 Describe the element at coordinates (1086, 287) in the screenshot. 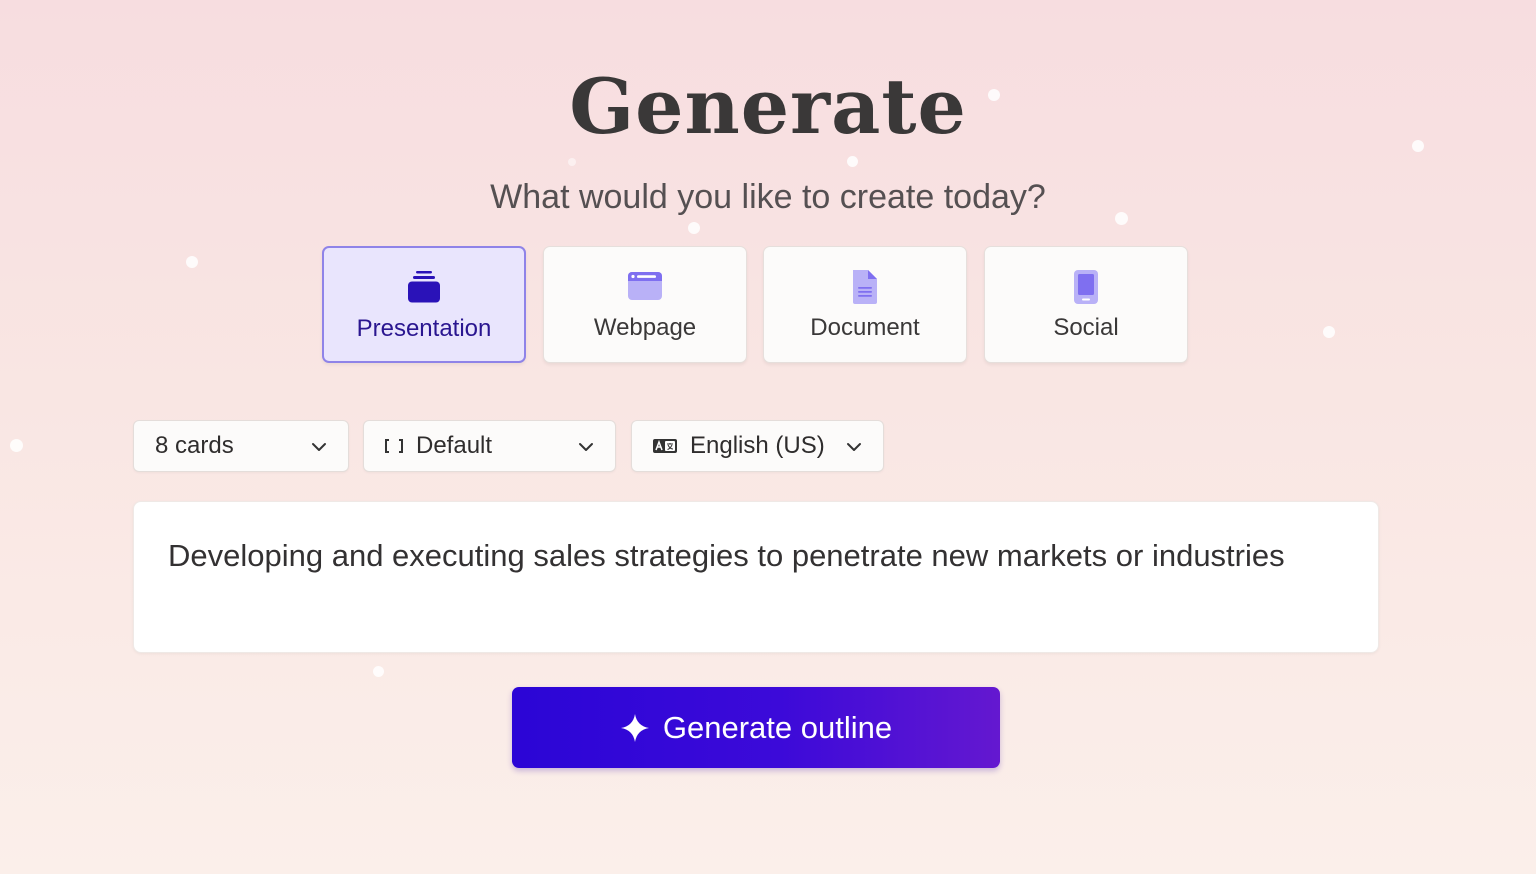

I see `mobile-phone-icon` at that location.